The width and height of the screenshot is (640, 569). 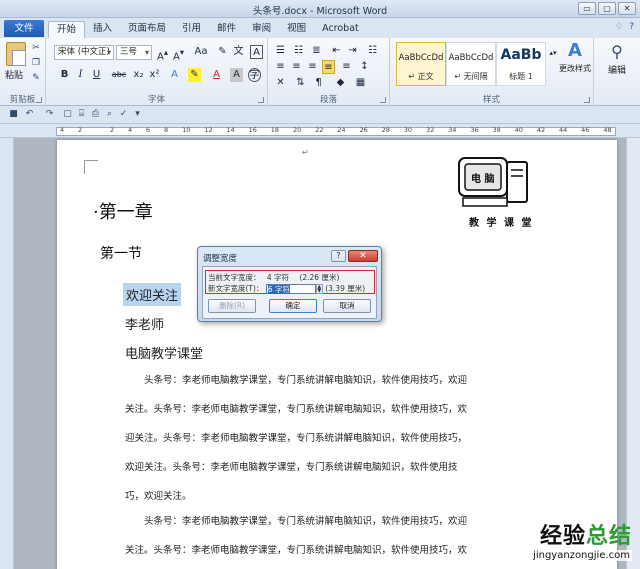 I want to click on justify-icon: ≡, so click(x=346, y=67).